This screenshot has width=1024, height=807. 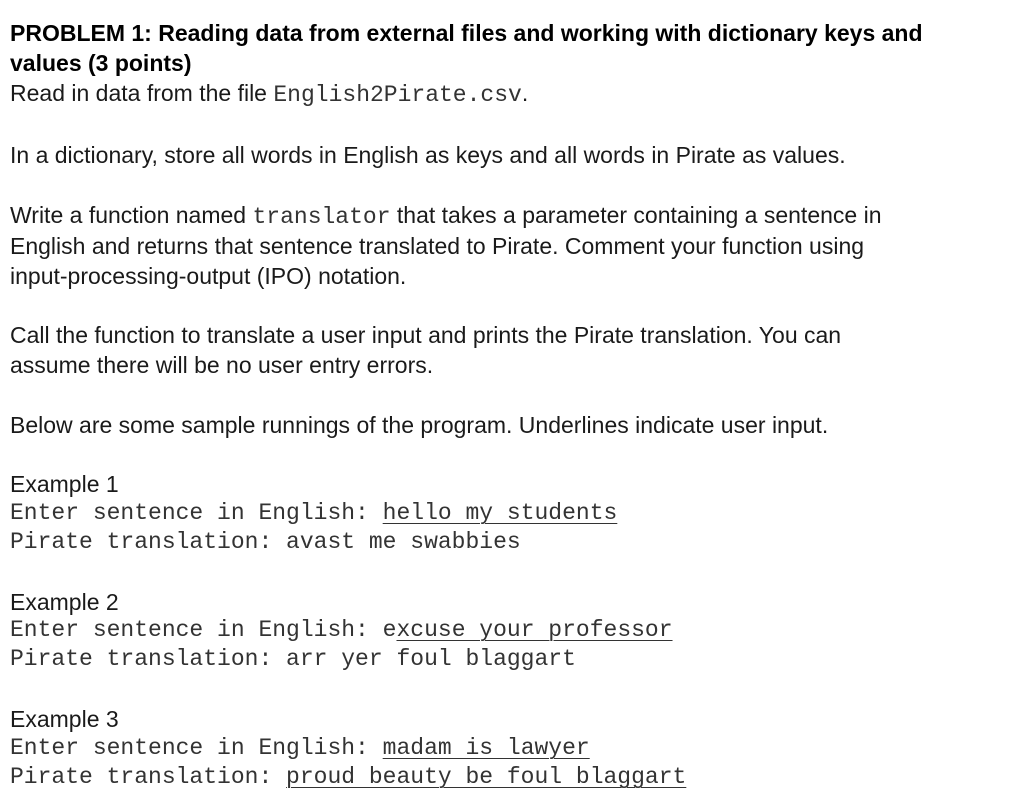 What do you see at coordinates (196, 630) in the screenshot?
I see `example-2-prompt: Enter sentence in English:` at bounding box center [196, 630].